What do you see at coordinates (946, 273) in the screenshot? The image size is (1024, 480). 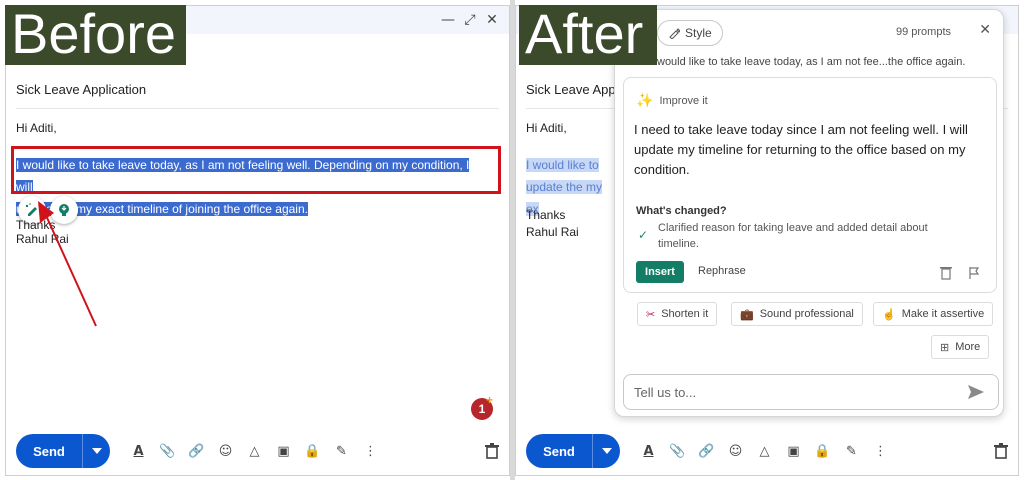 I see `delete-icon` at bounding box center [946, 273].